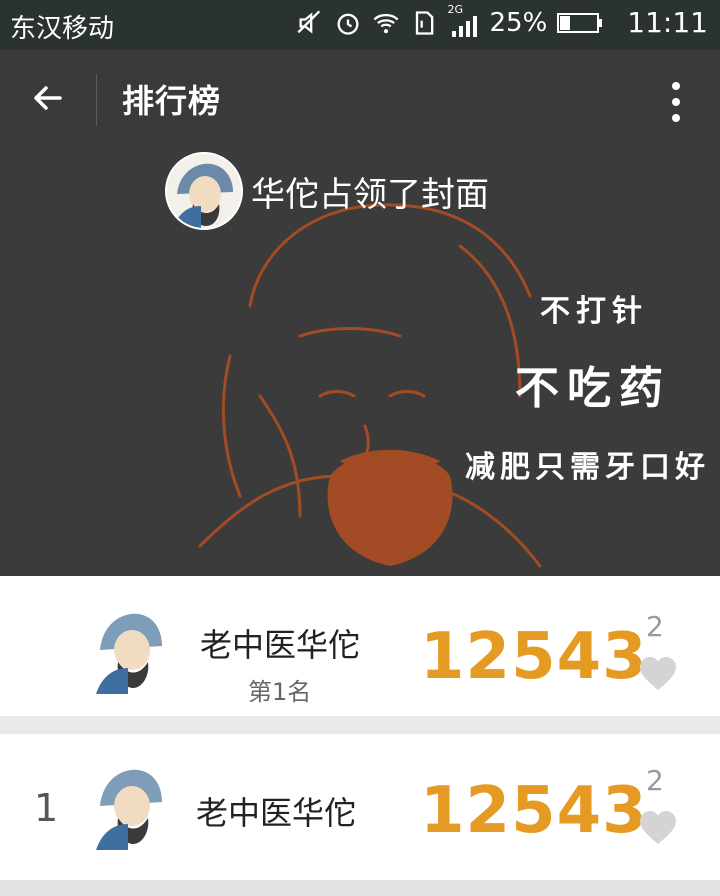  I want to click on back-arrow-icon, so click(48, 98).